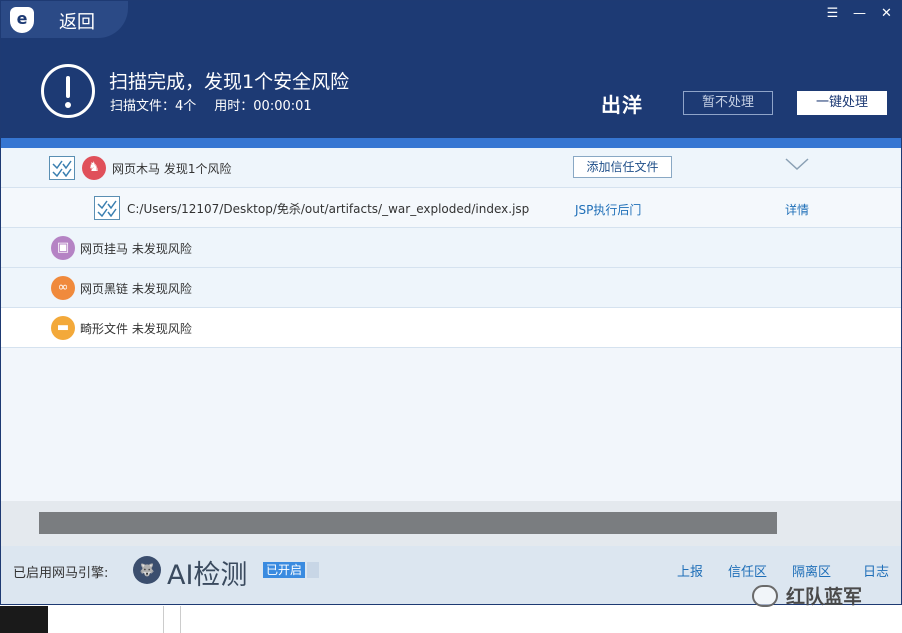  What do you see at coordinates (229, 82) in the screenshot?
I see `scan-result-title: 扫描完成，发现1个安全风险` at bounding box center [229, 82].